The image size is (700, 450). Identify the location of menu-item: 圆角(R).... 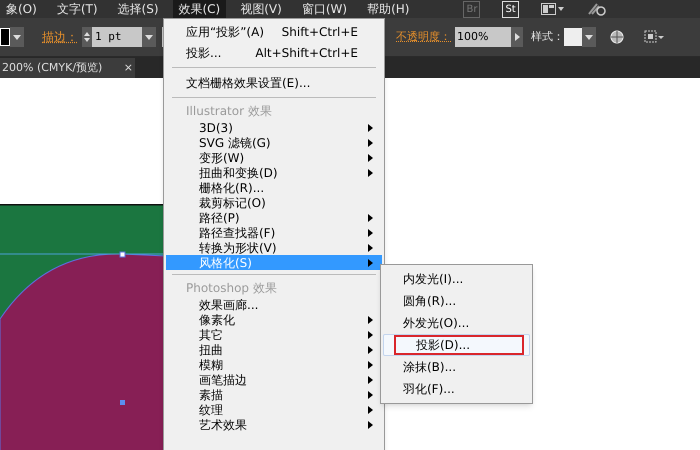
(456, 301).